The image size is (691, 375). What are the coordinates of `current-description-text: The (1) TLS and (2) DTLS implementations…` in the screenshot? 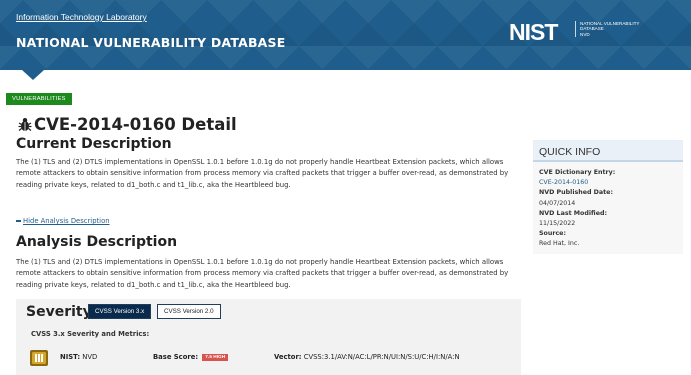 It's located at (262, 173).